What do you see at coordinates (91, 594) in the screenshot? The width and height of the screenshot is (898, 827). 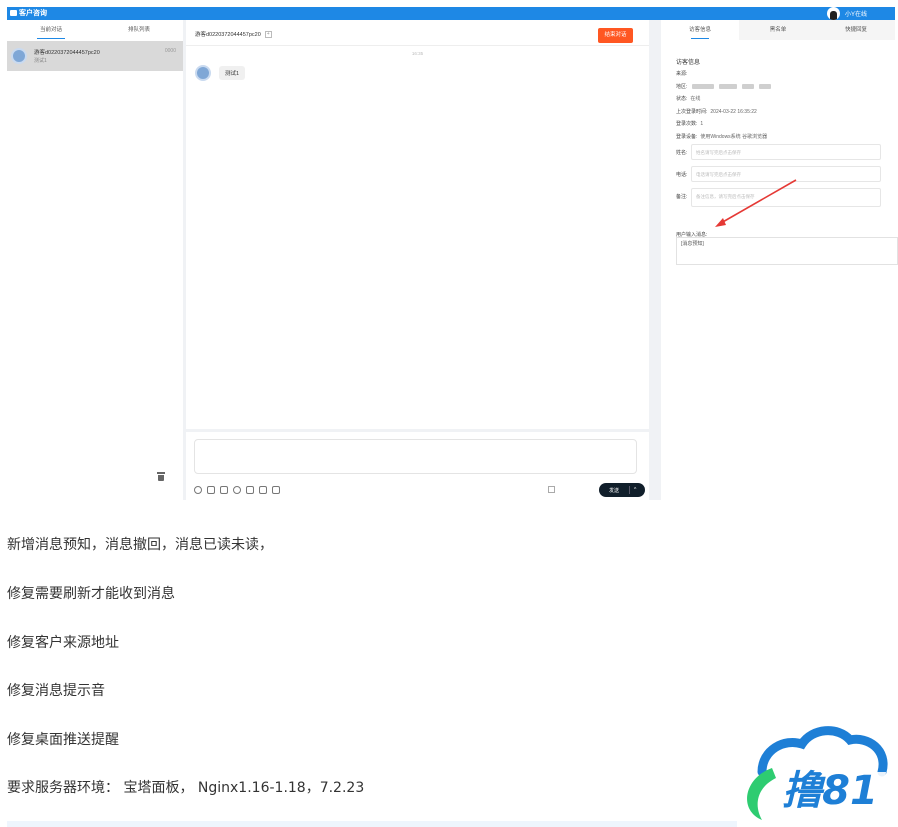 I see `changelog-line: 修复需要刷新才能收到消息` at bounding box center [91, 594].